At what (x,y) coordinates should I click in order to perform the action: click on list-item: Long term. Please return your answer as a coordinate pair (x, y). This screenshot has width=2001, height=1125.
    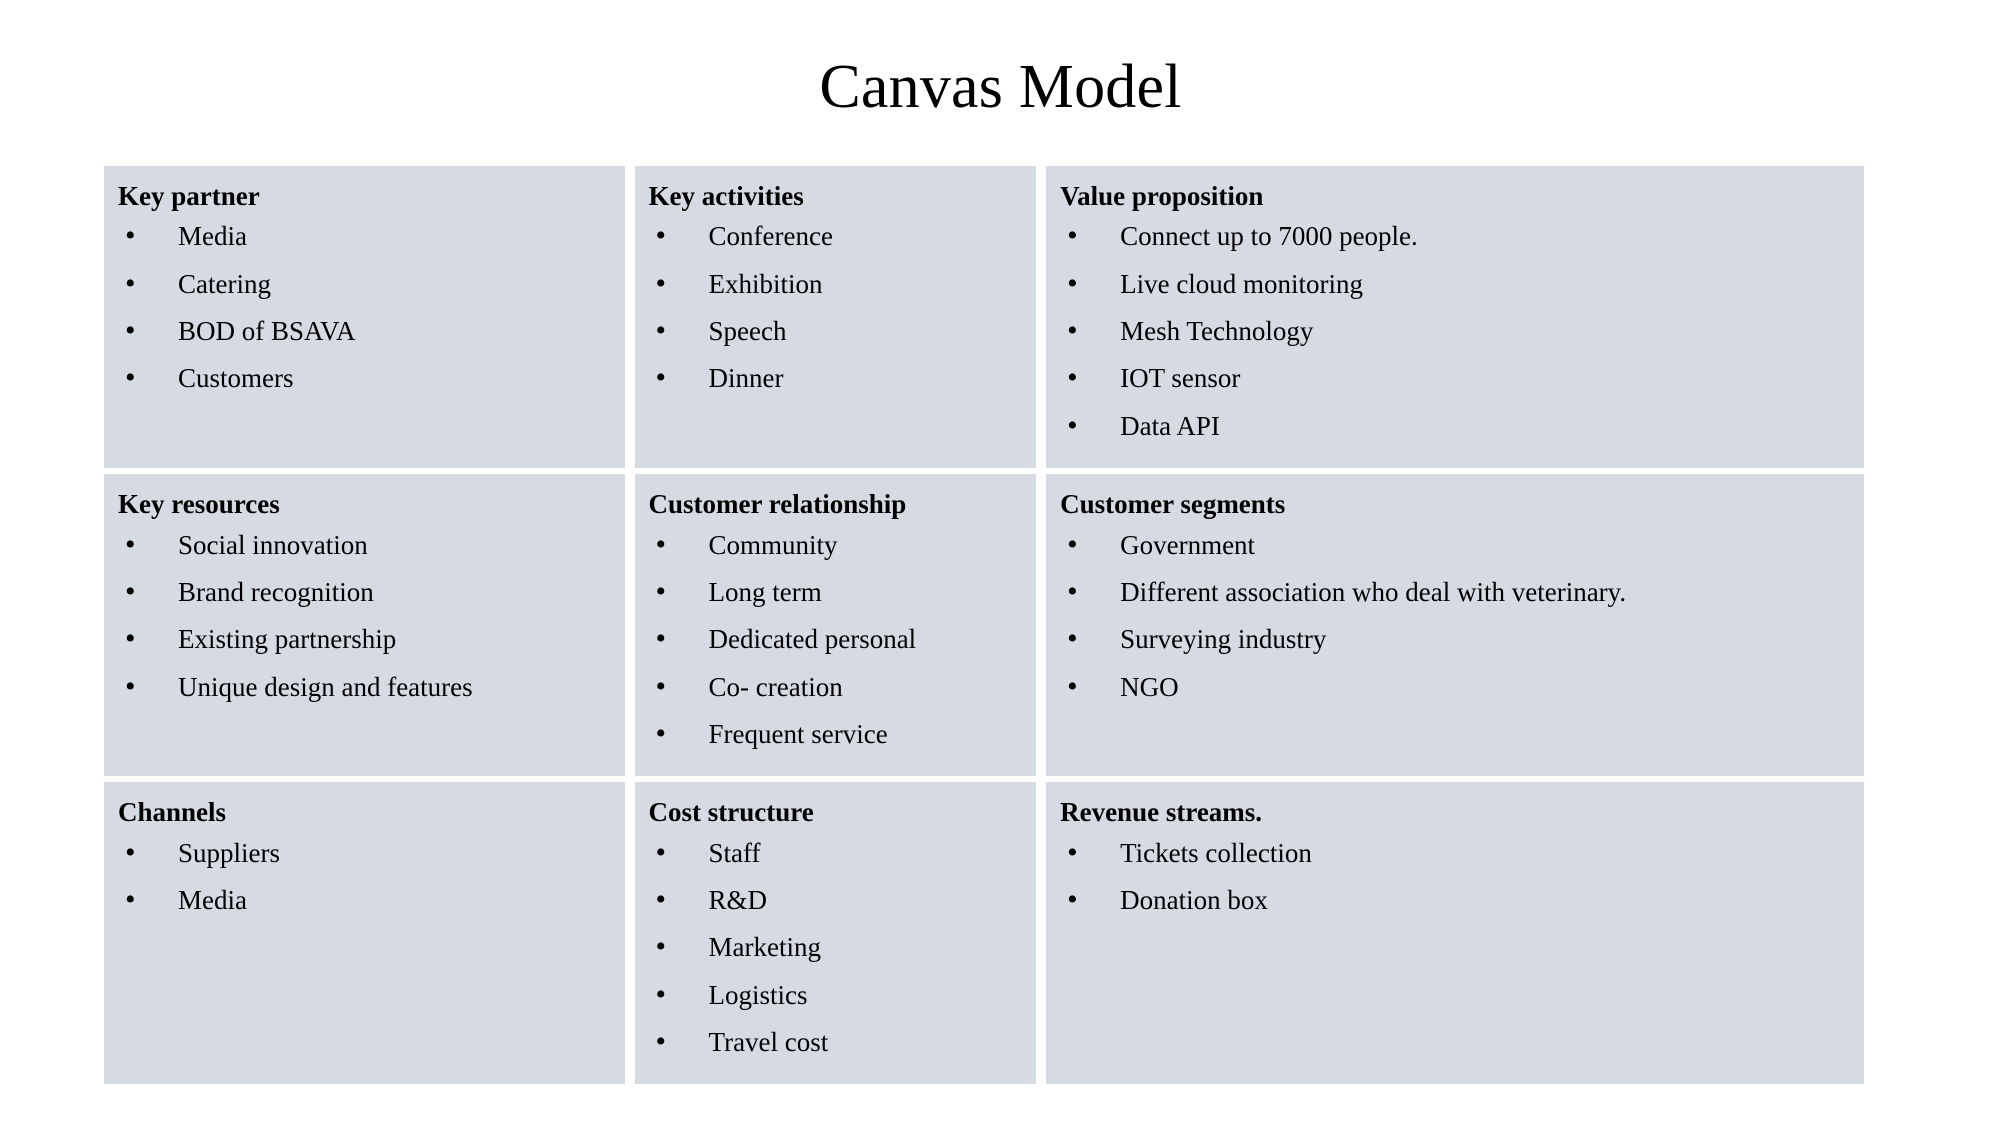
    Looking at the image, I should click on (835, 592).